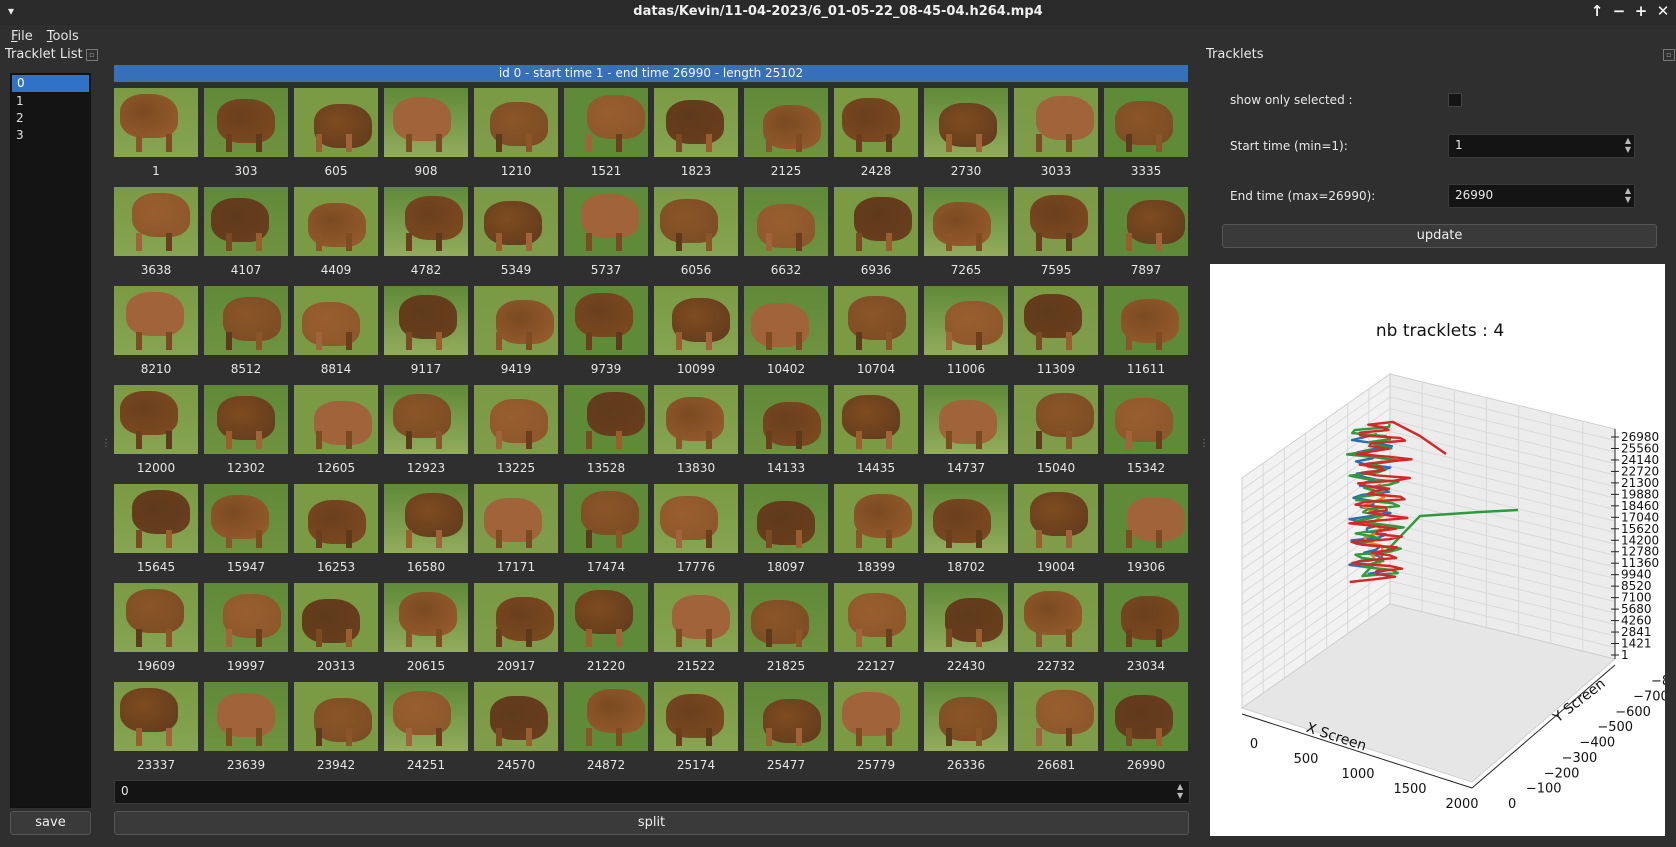 Image resolution: width=1676 pixels, height=847 pixels. Describe the element at coordinates (696, 632) in the screenshot. I see `frame-thumbnail: 21522` at that location.